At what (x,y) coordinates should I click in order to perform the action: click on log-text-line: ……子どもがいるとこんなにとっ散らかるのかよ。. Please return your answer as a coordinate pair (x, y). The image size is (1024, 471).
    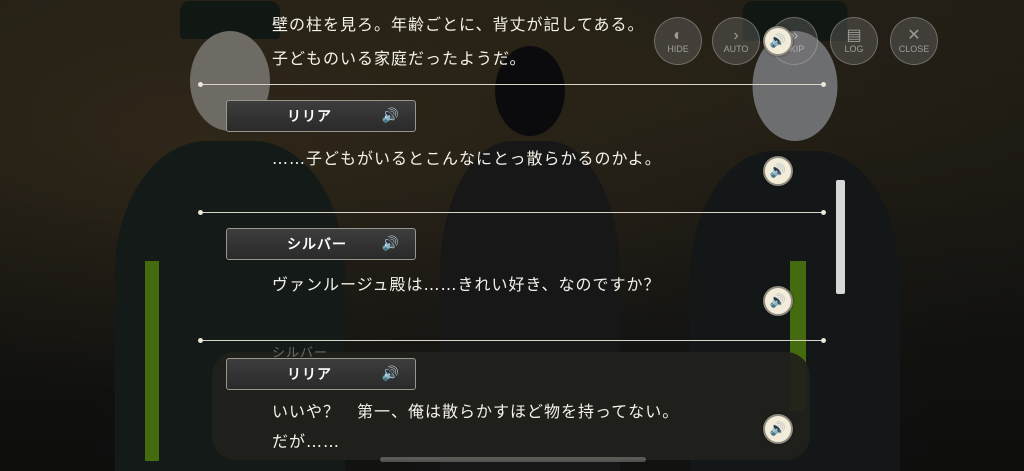
    Looking at the image, I should click on (467, 158).